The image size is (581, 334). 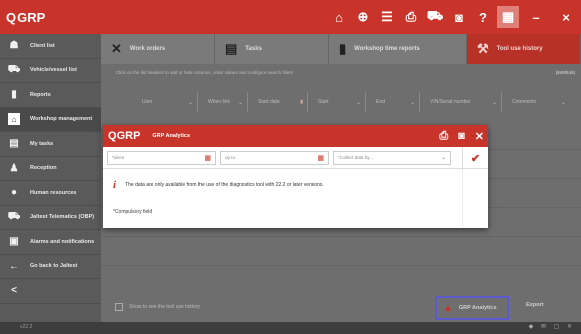 What do you see at coordinates (14, 193) in the screenshot?
I see `hr-icon: ●` at bounding box center [14, 193].